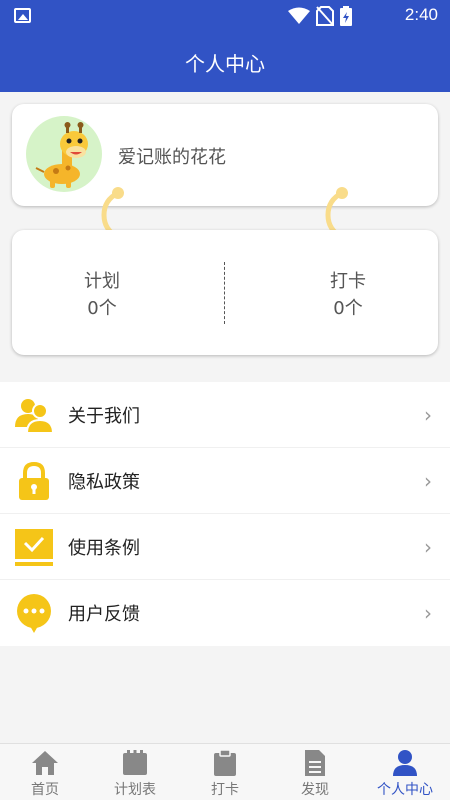 The image size is (450, 800). What do you see at coordinates (405, 790) in the screenshot?
I see `tab-profile-label: 个人中心` at bounding box center [405, 790].